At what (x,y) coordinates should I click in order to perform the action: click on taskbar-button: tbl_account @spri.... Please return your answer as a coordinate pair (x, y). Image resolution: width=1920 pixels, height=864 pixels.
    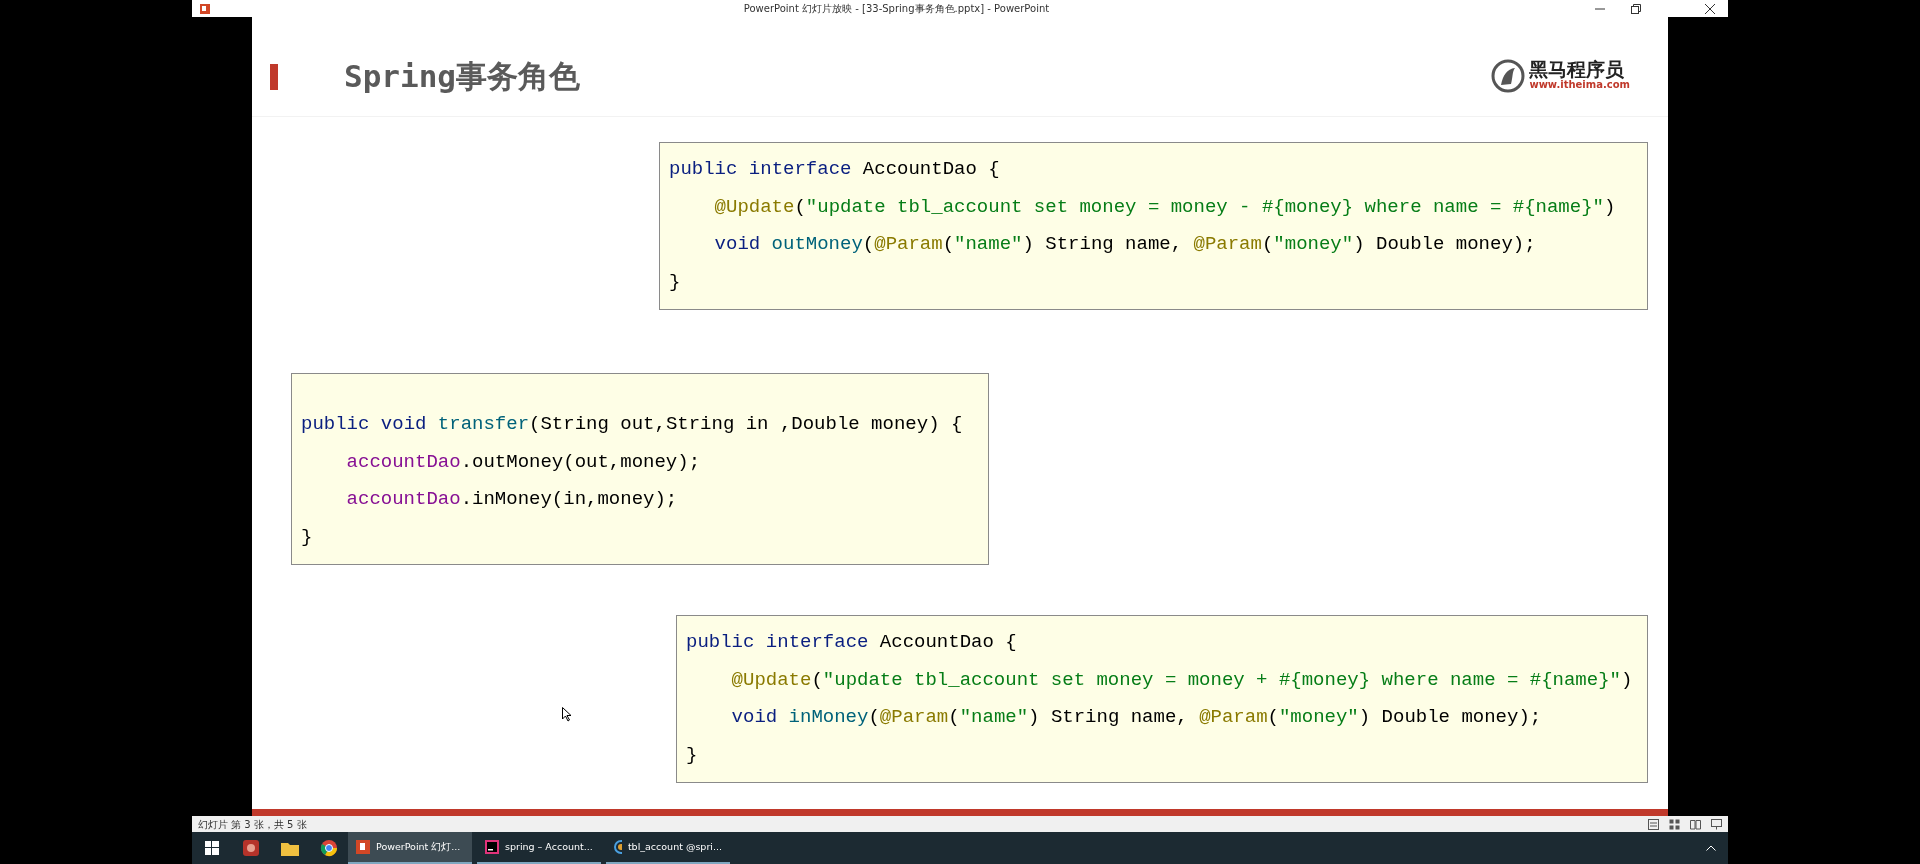
    Looking at the image, I should click on (668, 848).